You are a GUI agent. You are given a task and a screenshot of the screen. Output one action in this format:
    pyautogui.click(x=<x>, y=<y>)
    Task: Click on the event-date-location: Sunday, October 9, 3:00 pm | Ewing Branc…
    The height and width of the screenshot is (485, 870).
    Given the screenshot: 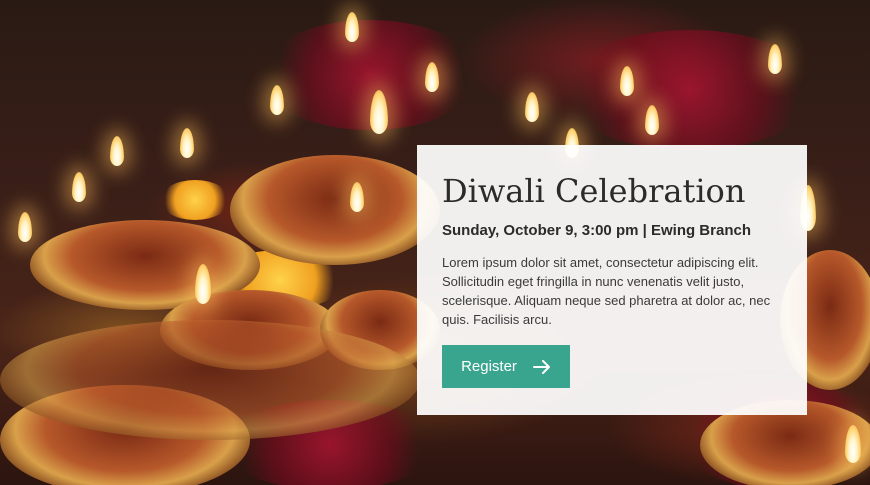 What is the action you would take?
    pyautogui.click(x=596, y=230)
    